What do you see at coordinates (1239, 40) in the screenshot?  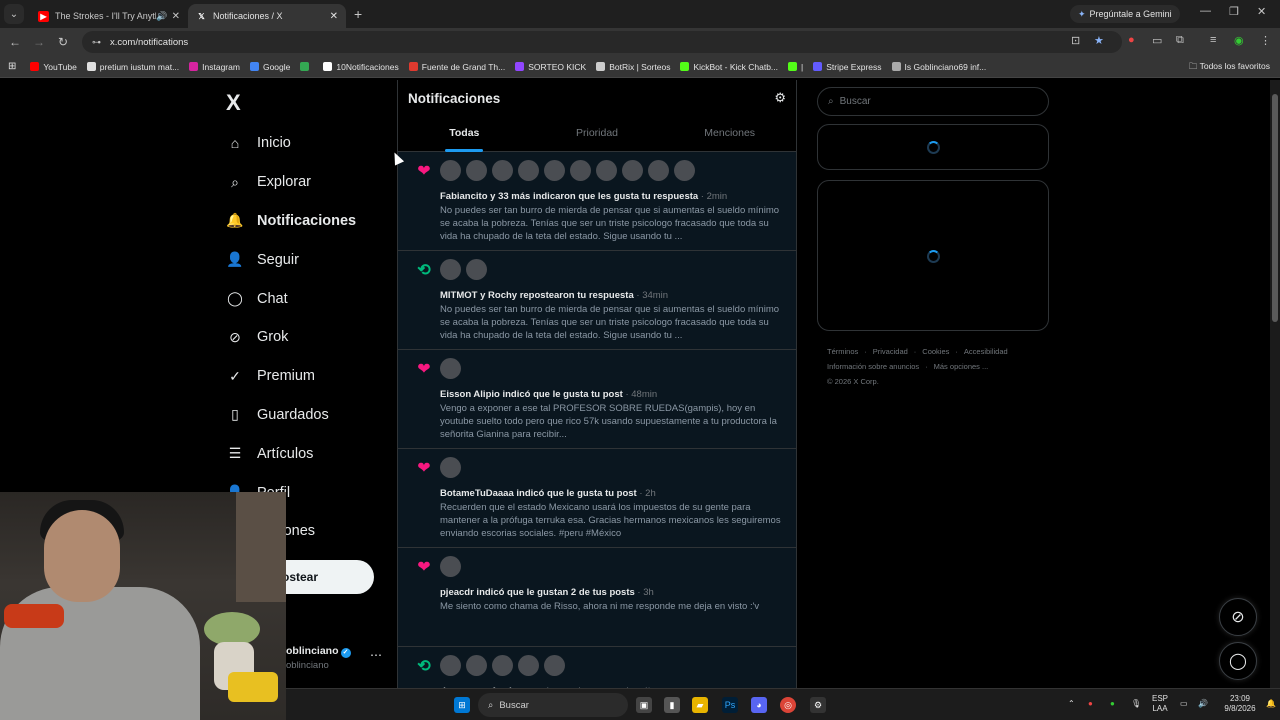 I see `profile-avatar-icon: ◉` at bounding box center [1239, 40].